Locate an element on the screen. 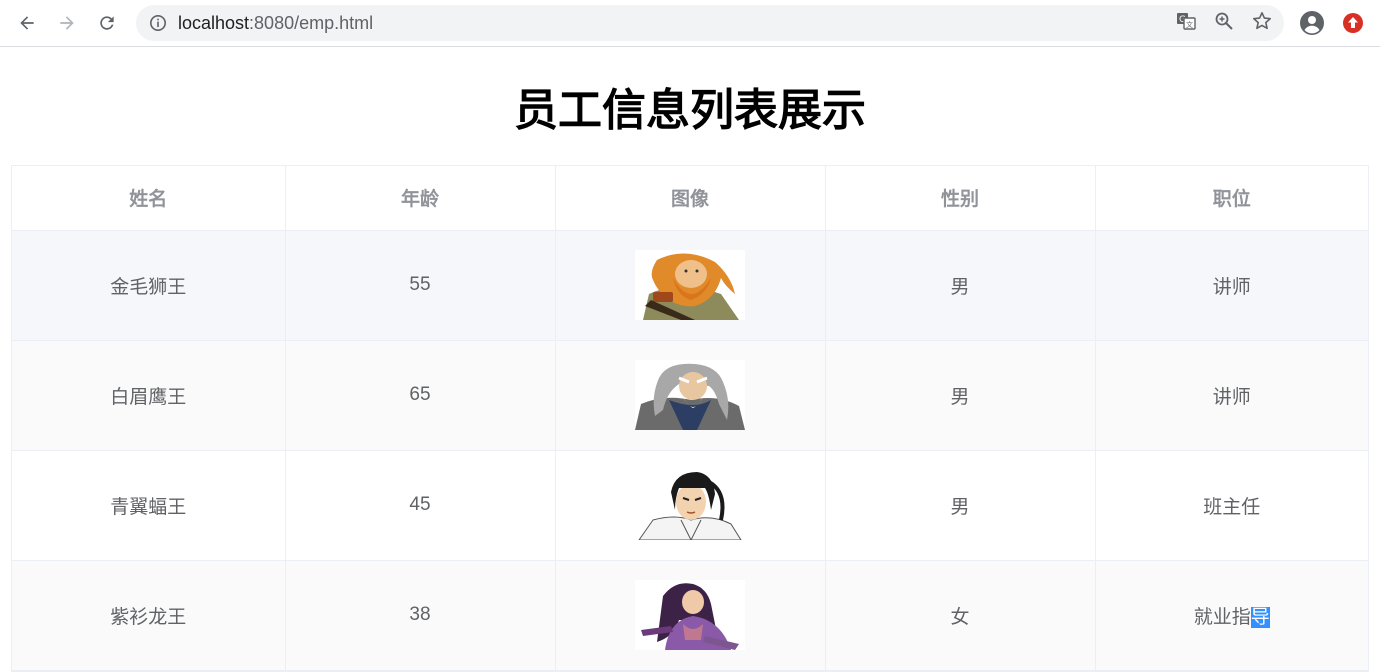  back-button is located at coordinates (27, 23).